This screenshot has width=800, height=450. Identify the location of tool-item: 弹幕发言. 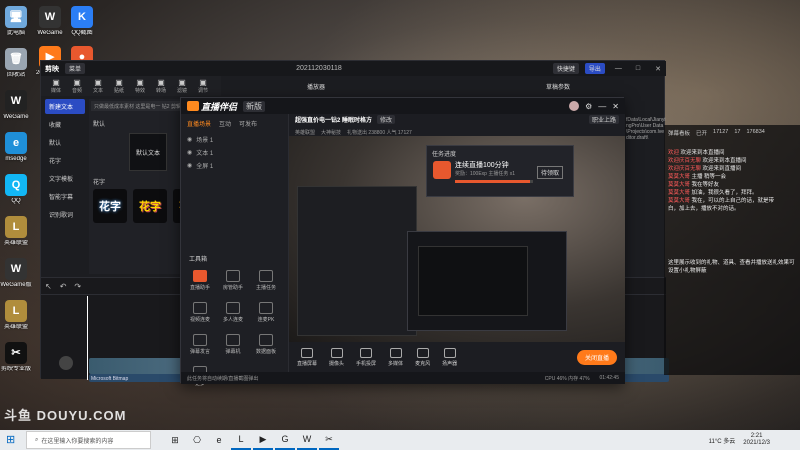
(200, 344).